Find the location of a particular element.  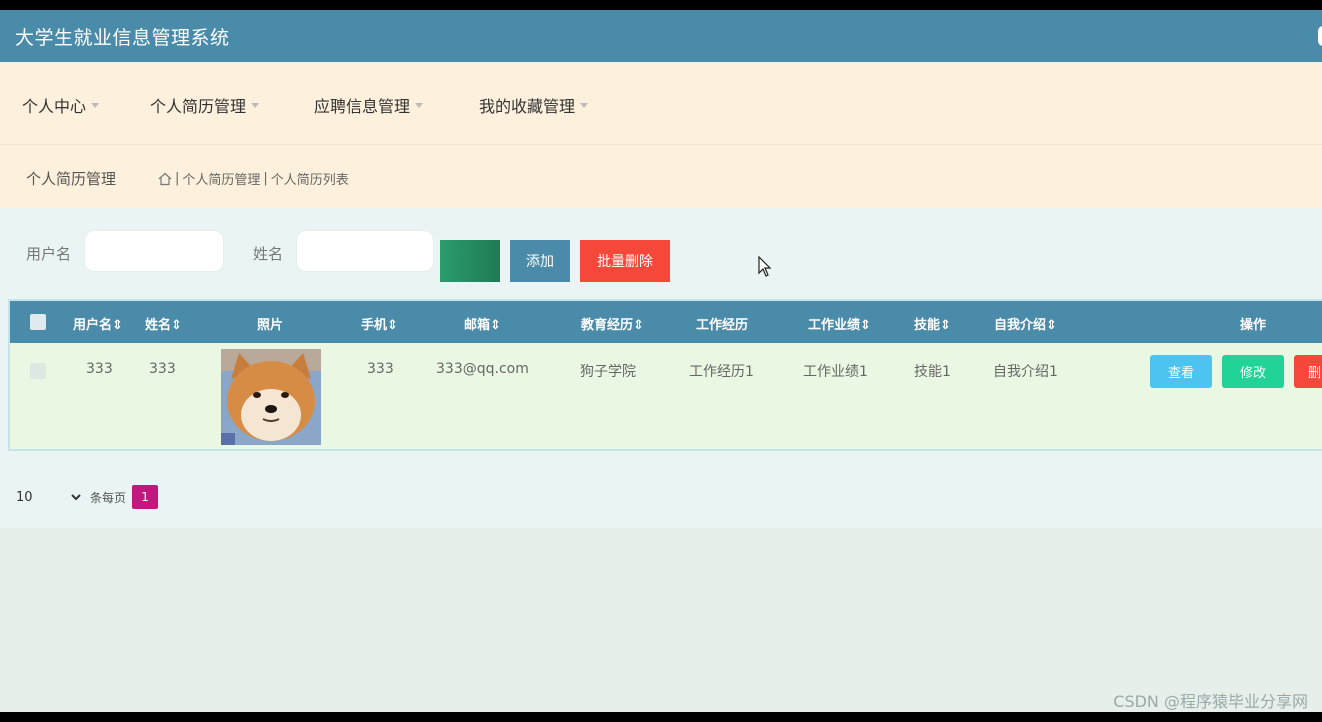

header-actions: 操作 is located at coordinates (1253, 325).